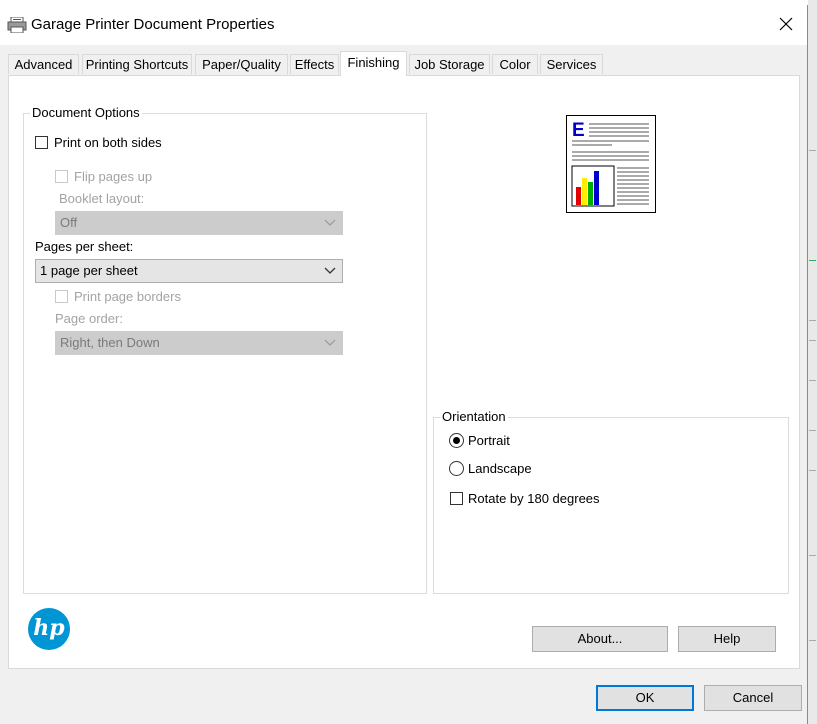  I want to click on pages-per-sheet-label: Pages per sheet:, so click(84, 246).